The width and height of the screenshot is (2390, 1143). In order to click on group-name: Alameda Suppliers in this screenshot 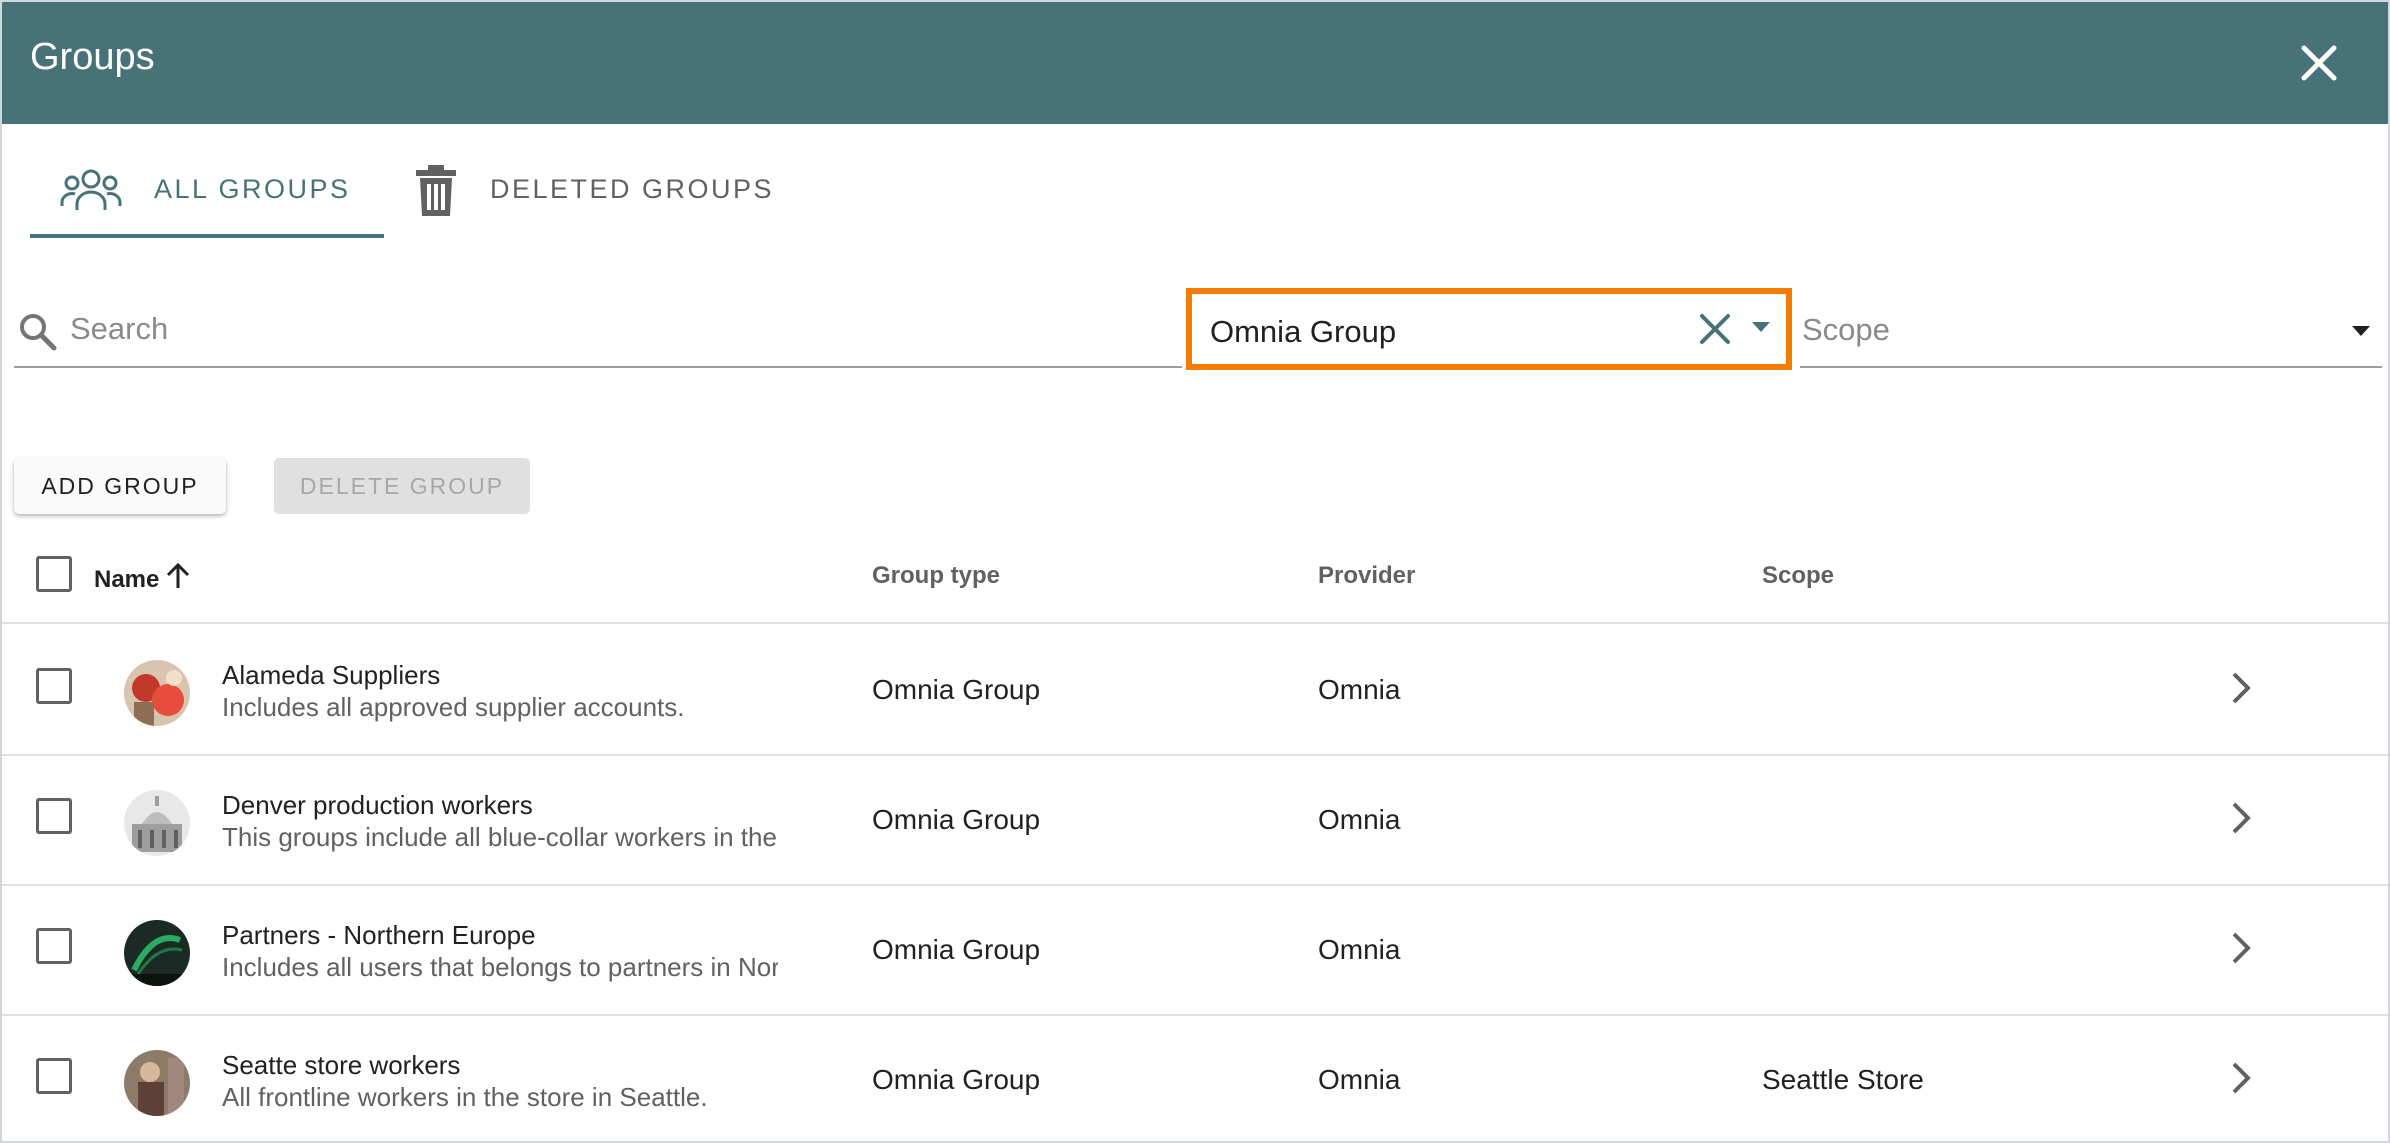, I will do `click(331, 675)`.